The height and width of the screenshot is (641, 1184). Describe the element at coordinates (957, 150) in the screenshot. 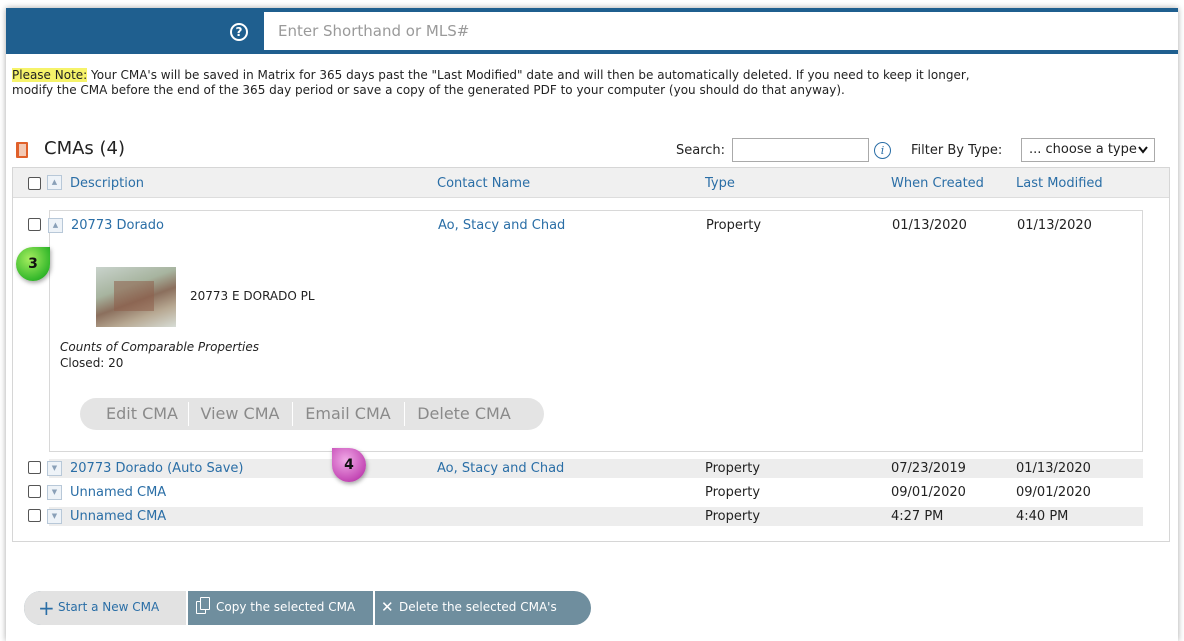

I see `filter-label: Filter By Type:` at that location.